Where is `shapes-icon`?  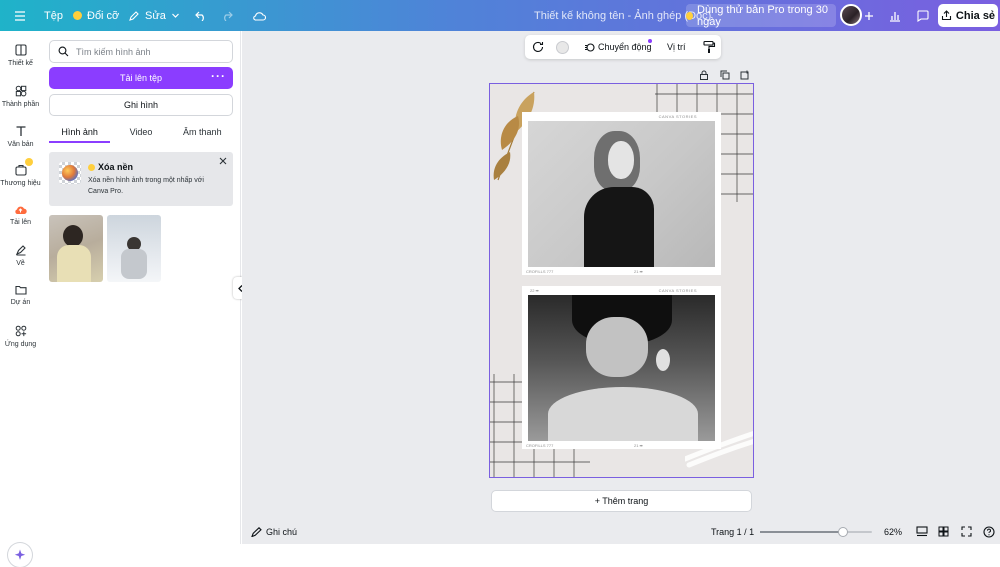
shapes-icon is located at coordinates (20, 91).